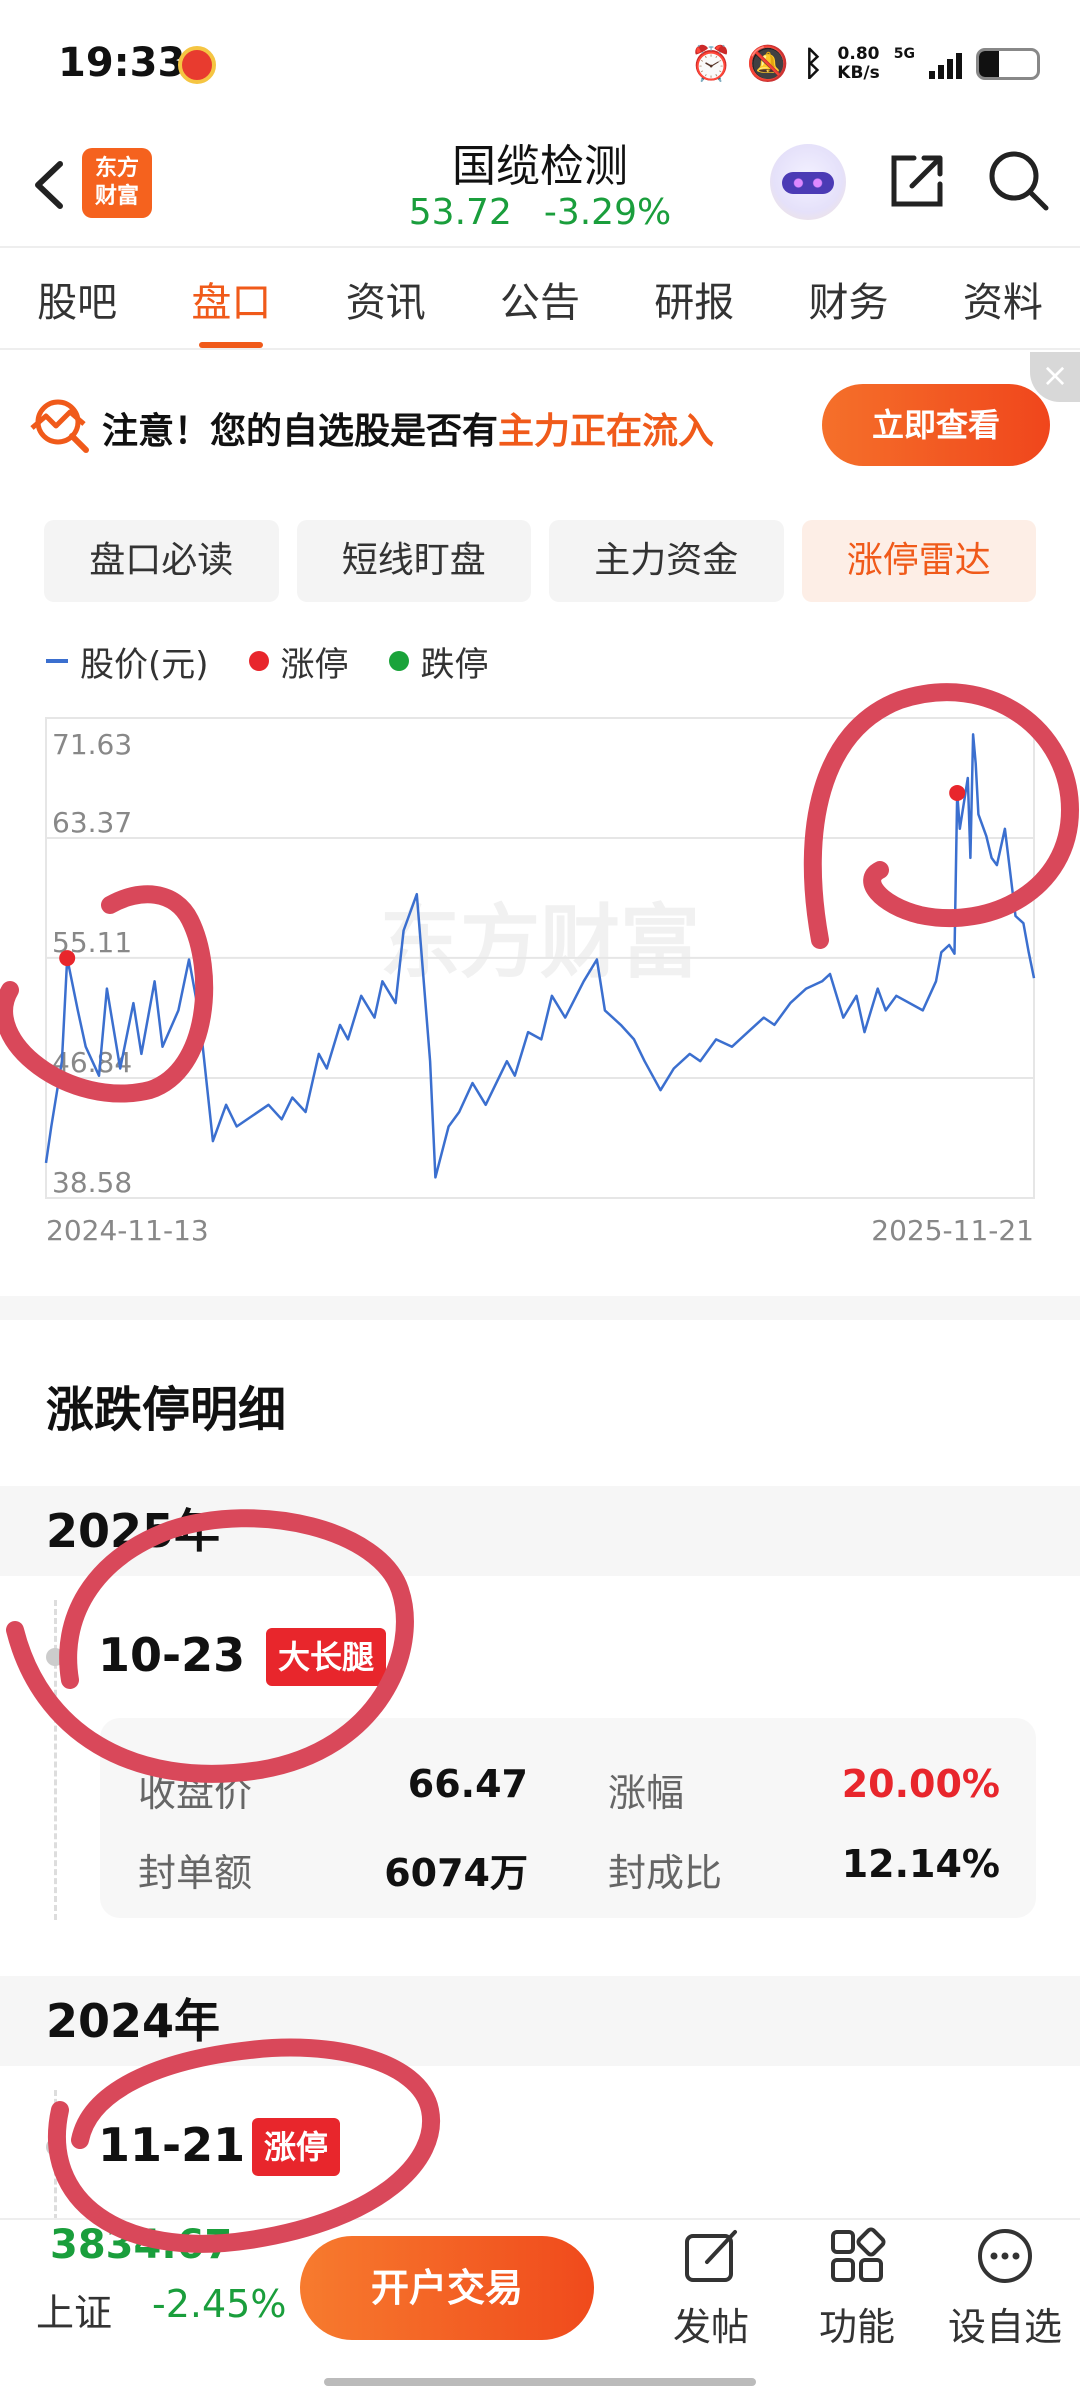 This screenshot has height=2392, width=1080. What do you see at coordinates (952, 1230) in the screenshot?
I see `x-tick-label: 2025-11-21` at bounding box center [952, 1230].